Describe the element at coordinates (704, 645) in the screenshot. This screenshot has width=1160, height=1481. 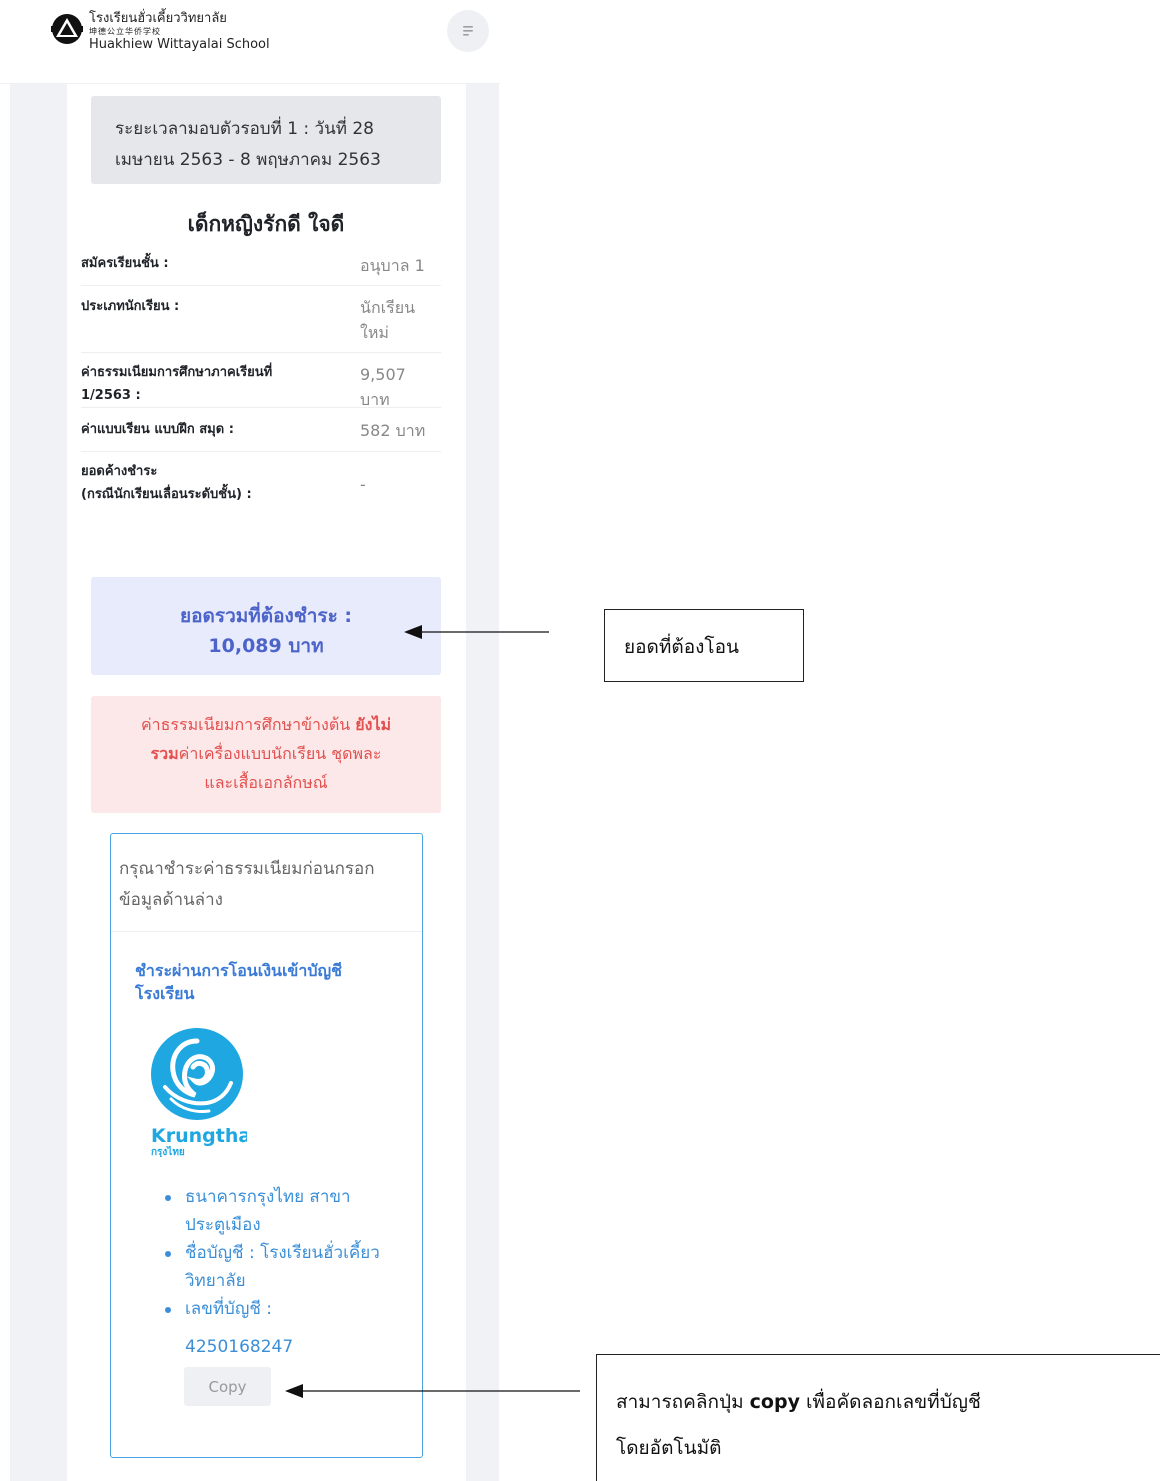
I see `annotation-transfer-amount: ยอดที่ต้องโอน` at that location.